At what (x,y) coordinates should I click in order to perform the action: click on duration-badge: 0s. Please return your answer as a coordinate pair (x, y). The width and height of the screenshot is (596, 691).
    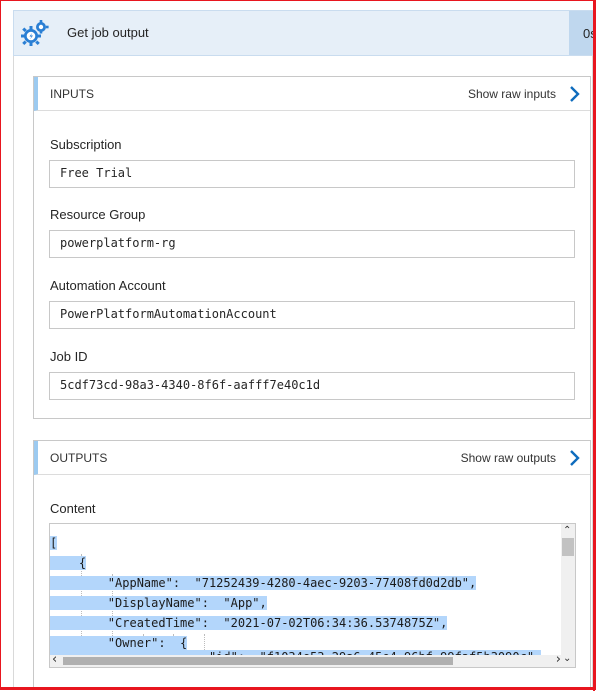
    Looking at the image, I should click on (581, 33).